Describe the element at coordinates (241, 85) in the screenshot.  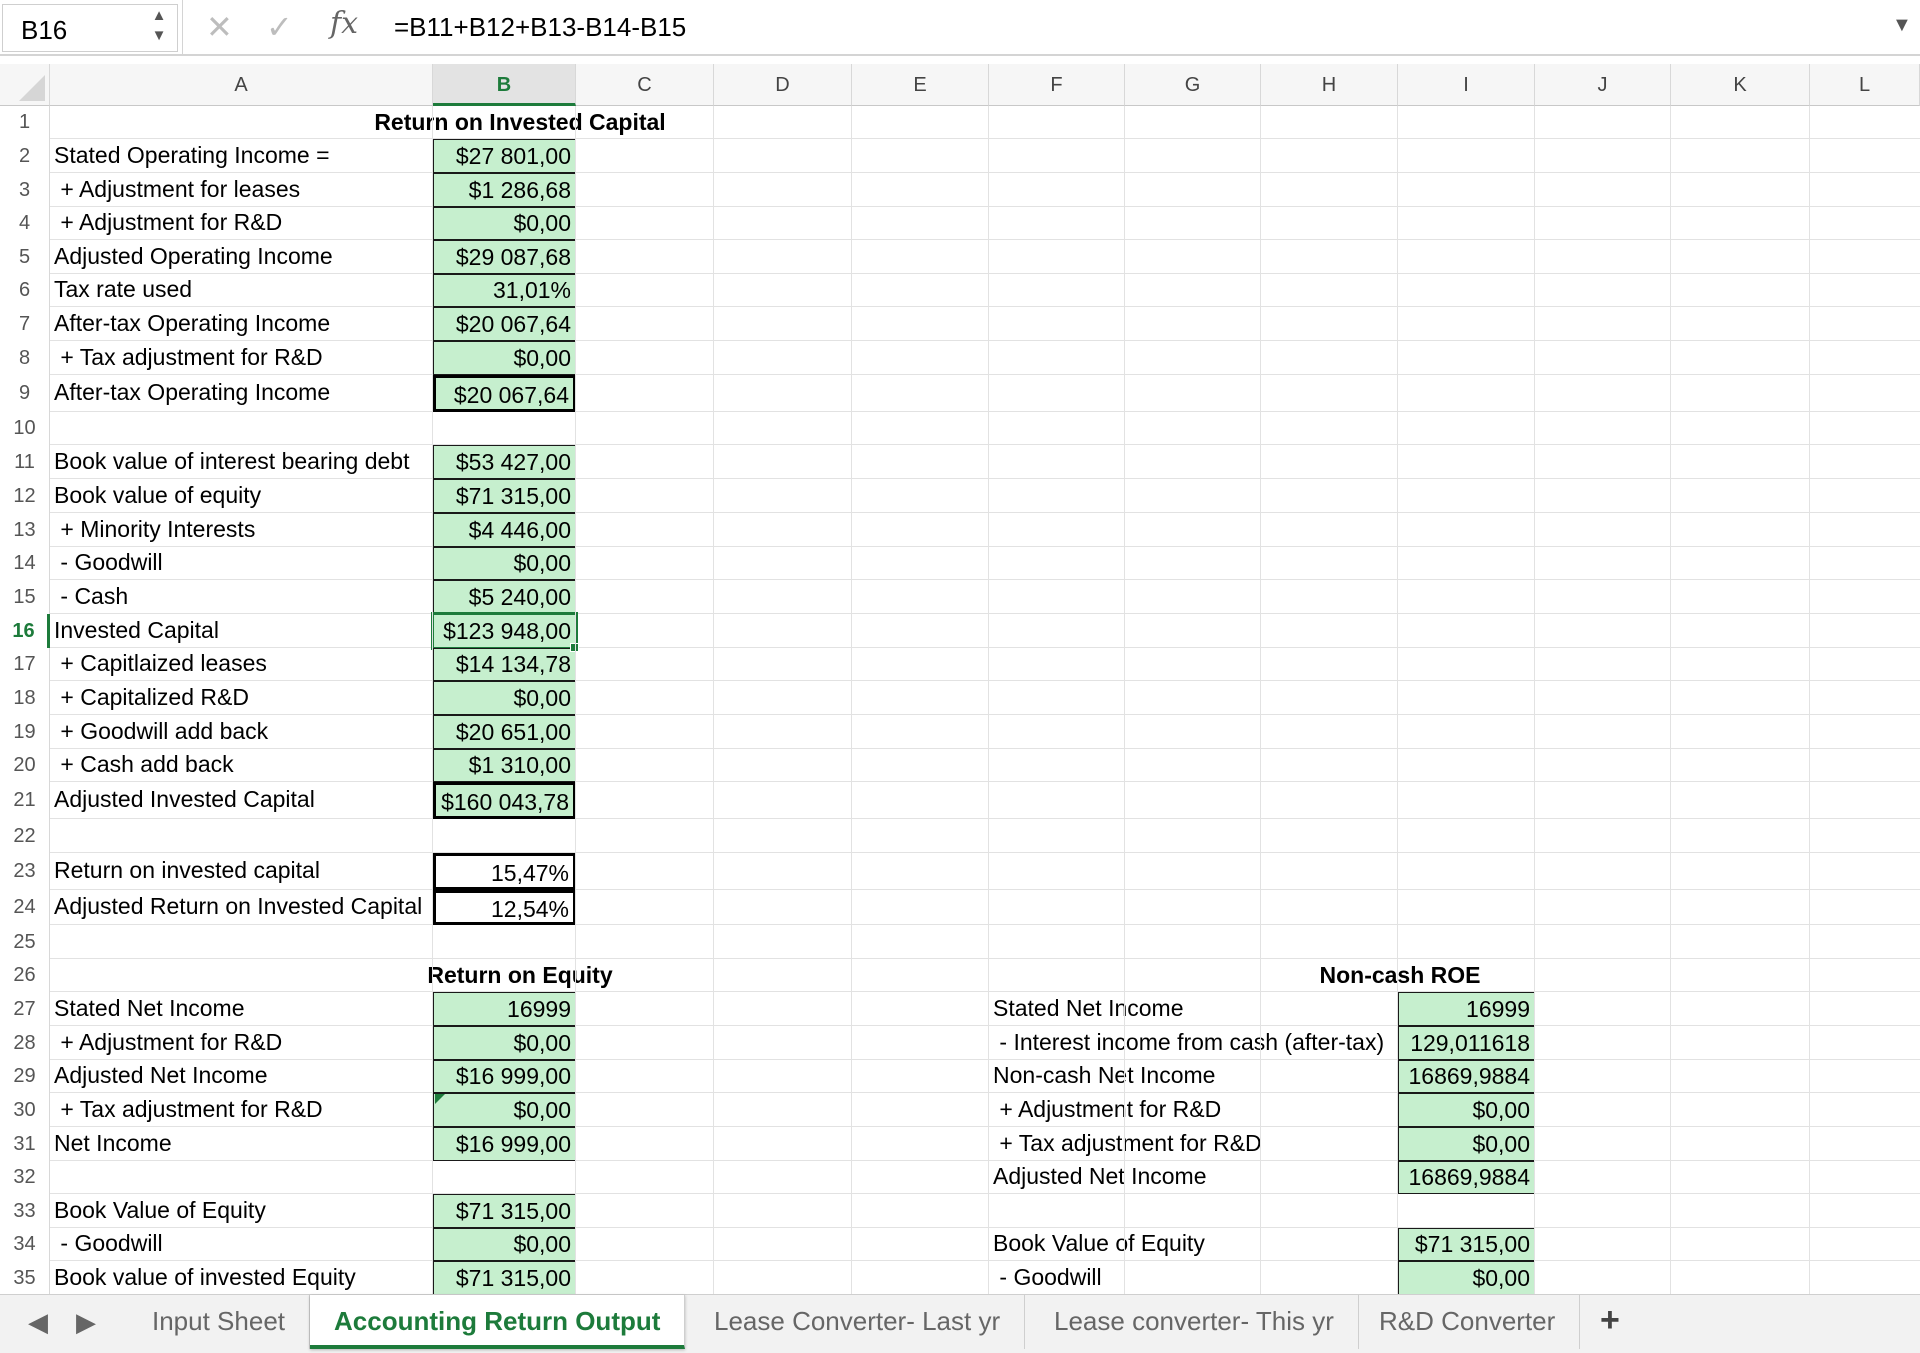
I see `column-header-a: A` at that location.